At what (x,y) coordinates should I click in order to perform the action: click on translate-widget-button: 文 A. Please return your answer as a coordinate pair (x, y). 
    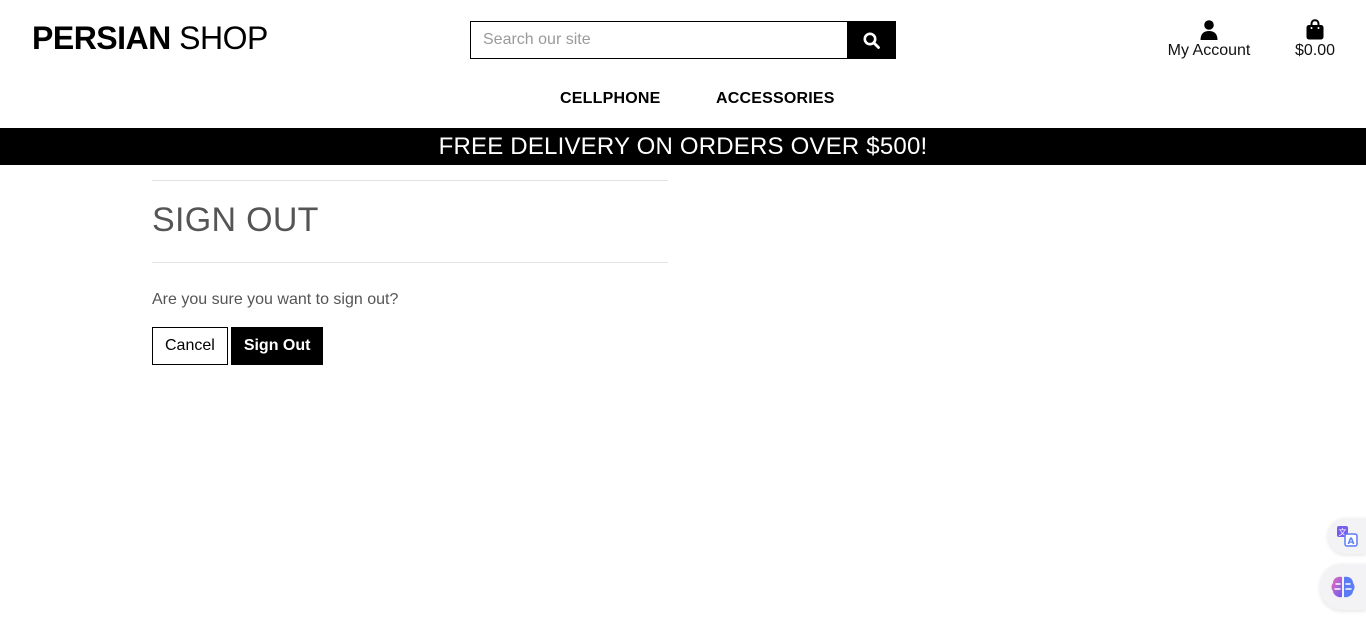
    Looking at the image, I should click on (1347, 536).